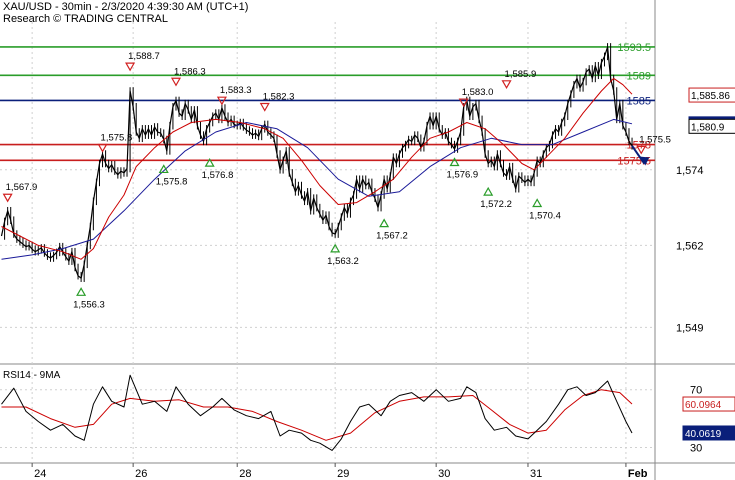 This screenshot has height=480, width=735. I want to click on signal-label: 1,567.9, so click(22, 187).